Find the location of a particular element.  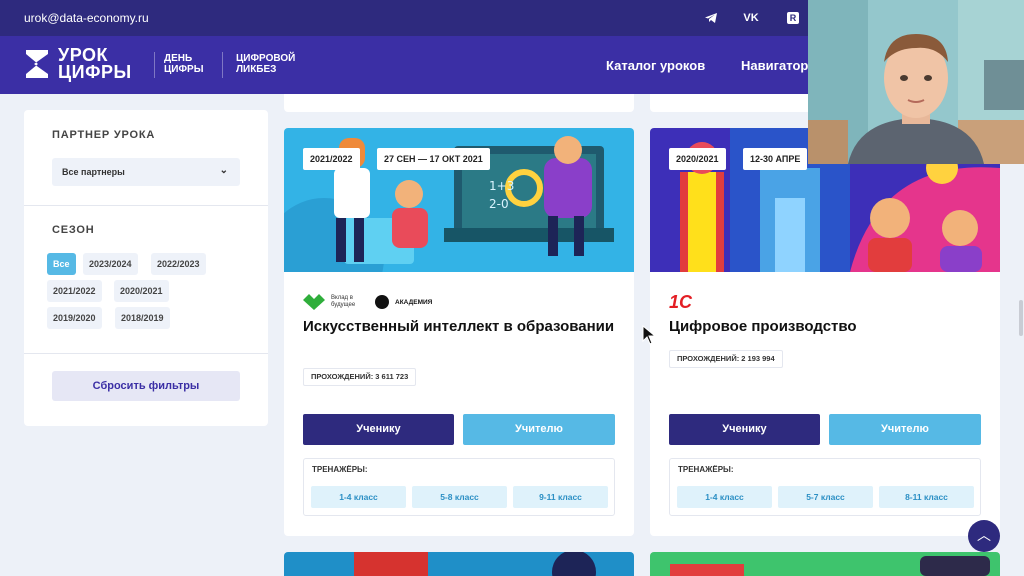

season-chip: 2021/2022 is located at coordinates (74, 291).